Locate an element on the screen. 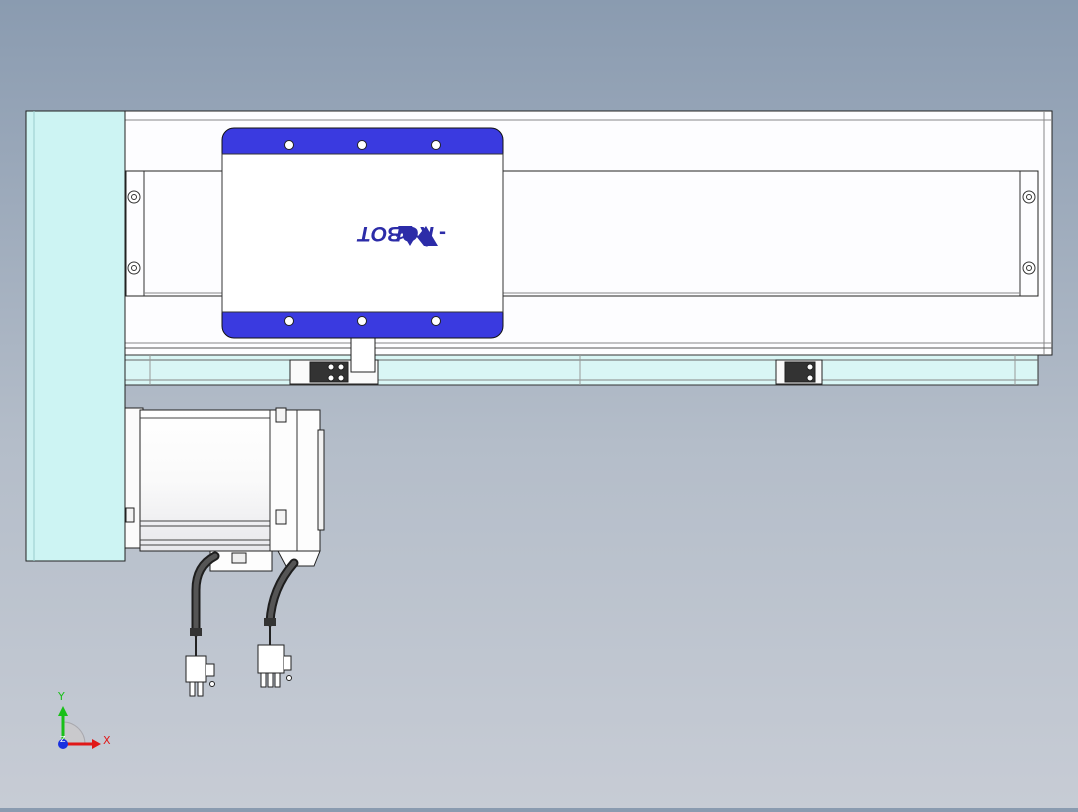 This screenshot has width=1078, height=812. sensor-dog is located at coordinates (363, 355).